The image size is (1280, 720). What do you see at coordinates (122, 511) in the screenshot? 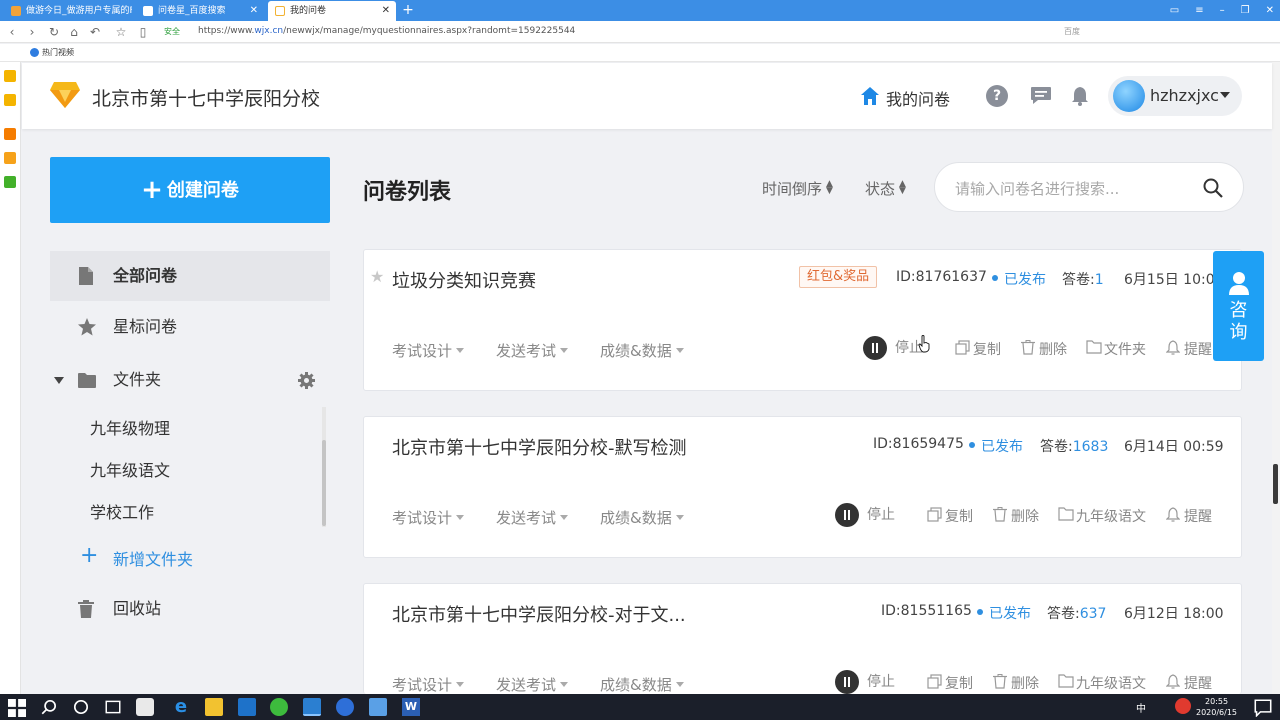
I see `subfolder-item: 学校工作` at bounding box center [122, 511].